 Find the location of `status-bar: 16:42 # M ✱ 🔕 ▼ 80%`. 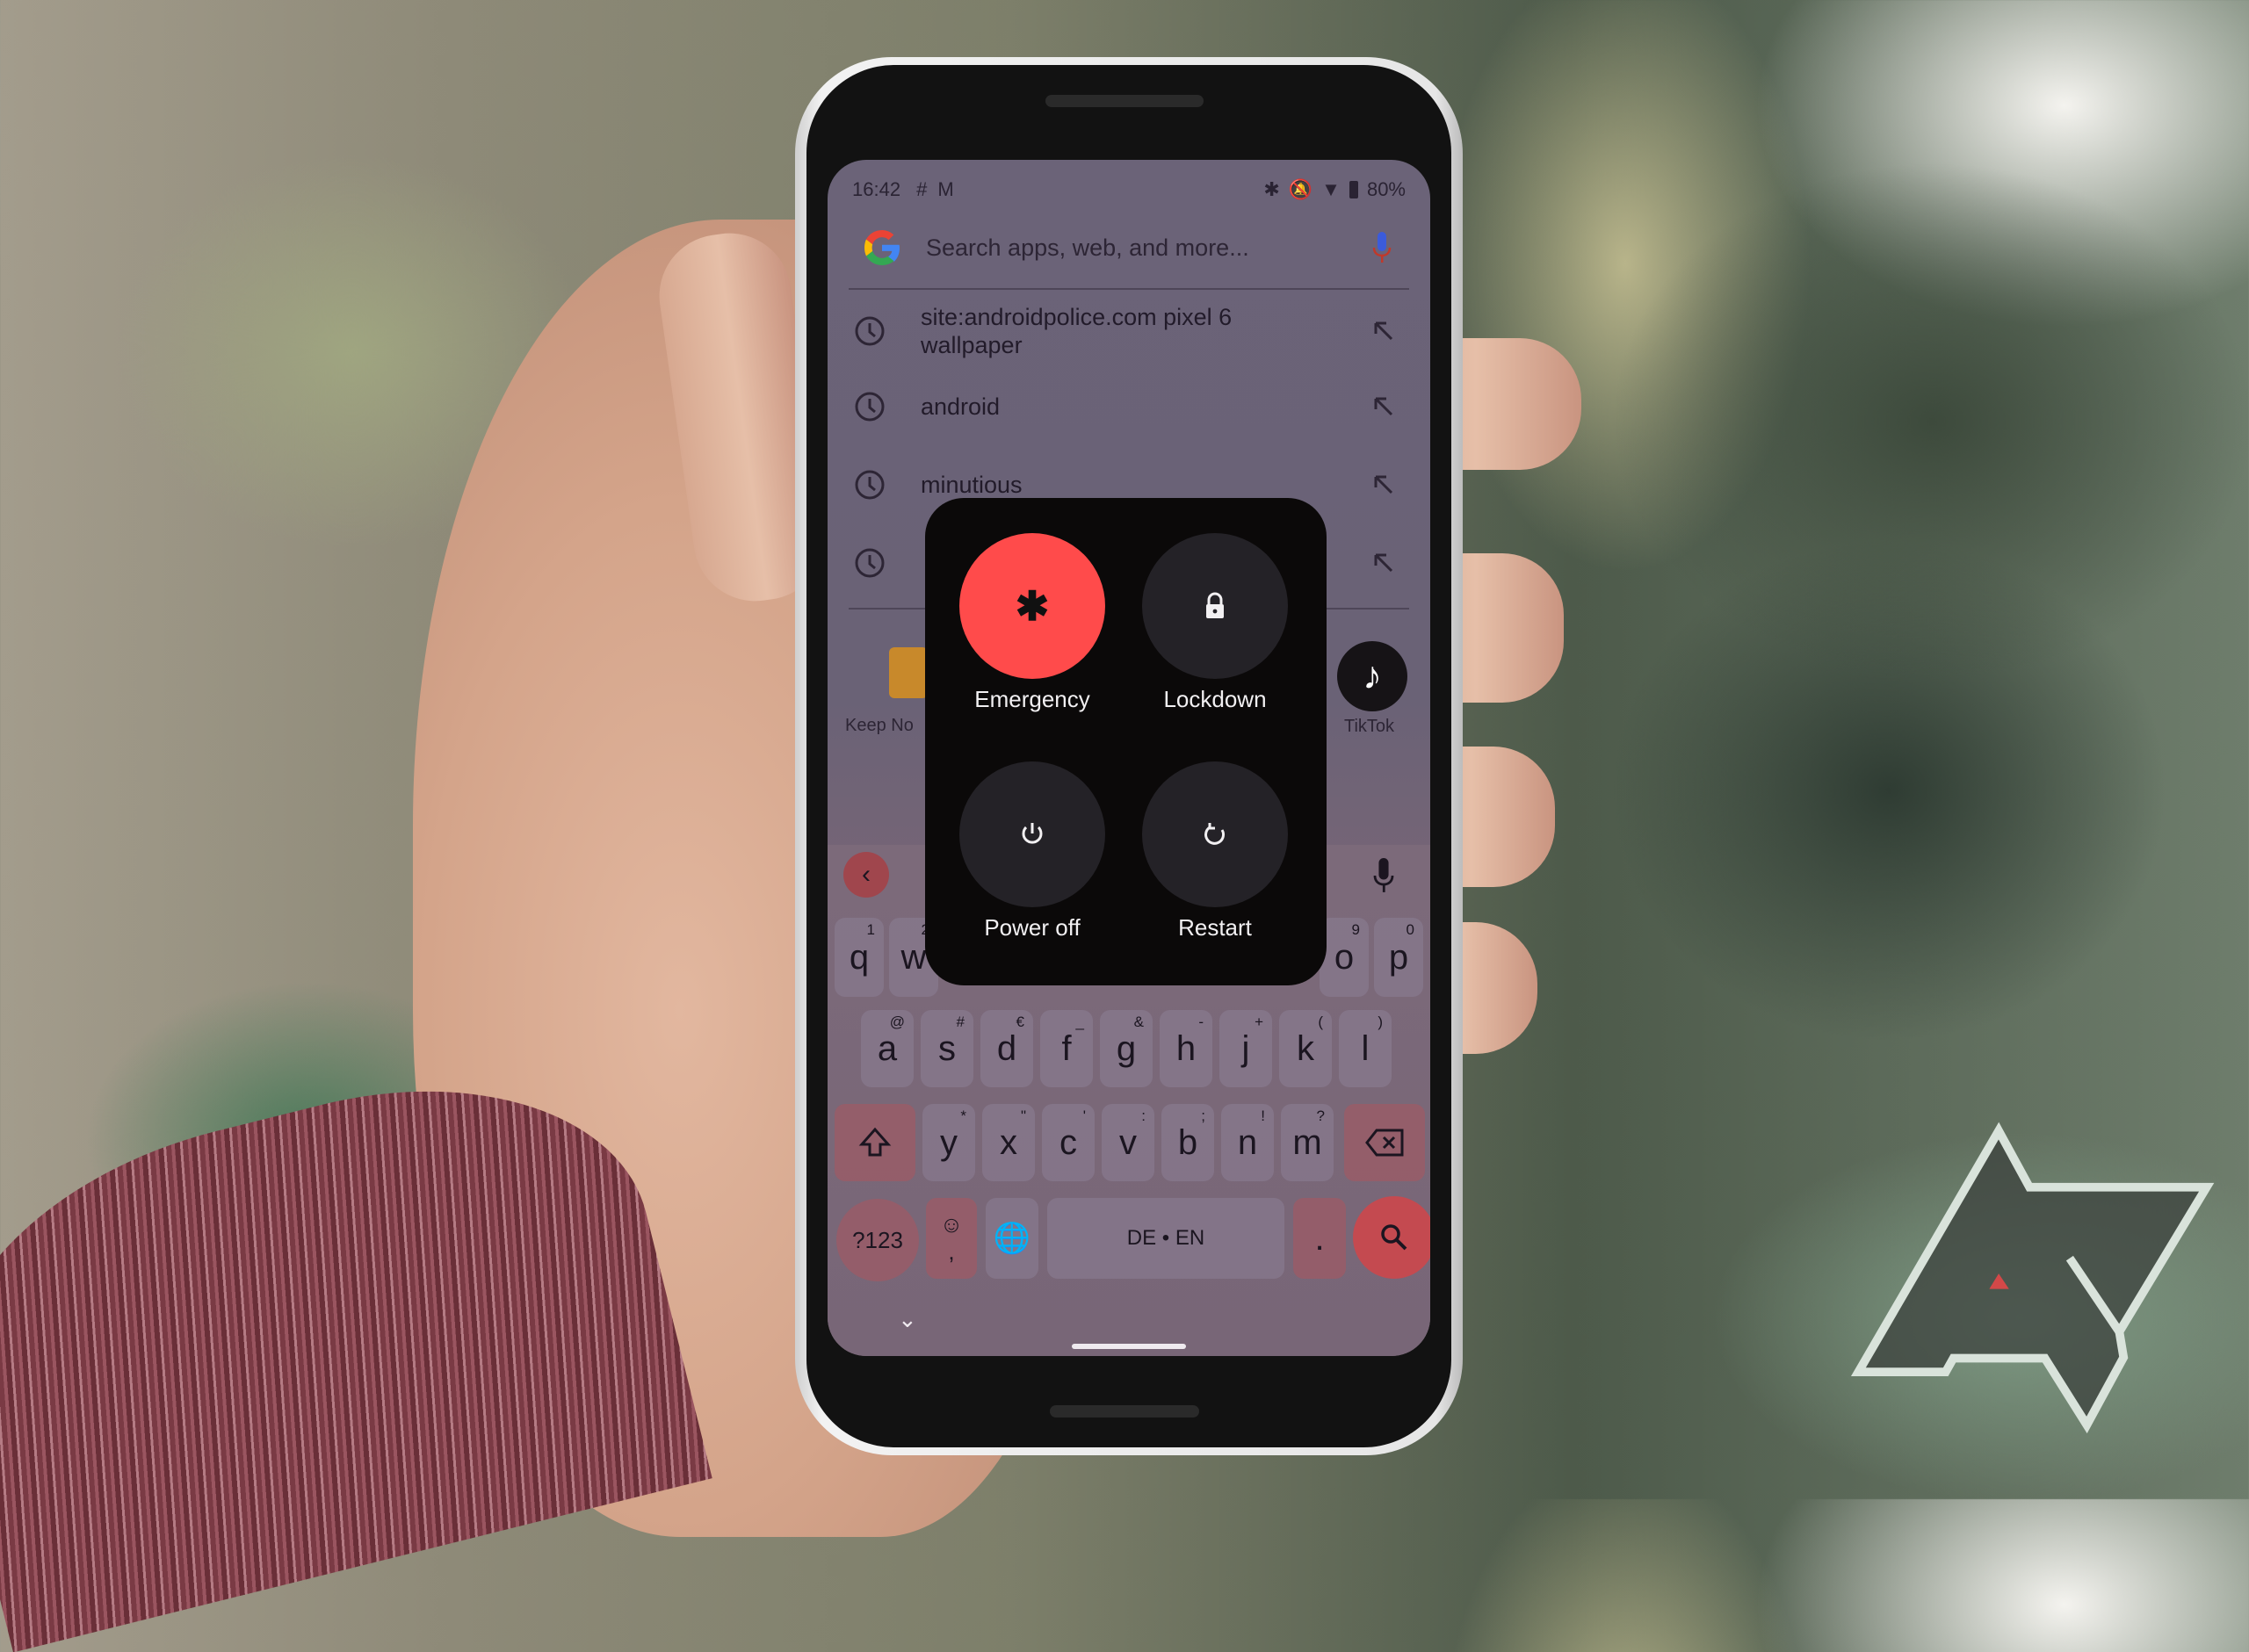

status-bar: 16:42 # M ✱ 🔕 ▼ 80% is located at coordinates (1129, 189).